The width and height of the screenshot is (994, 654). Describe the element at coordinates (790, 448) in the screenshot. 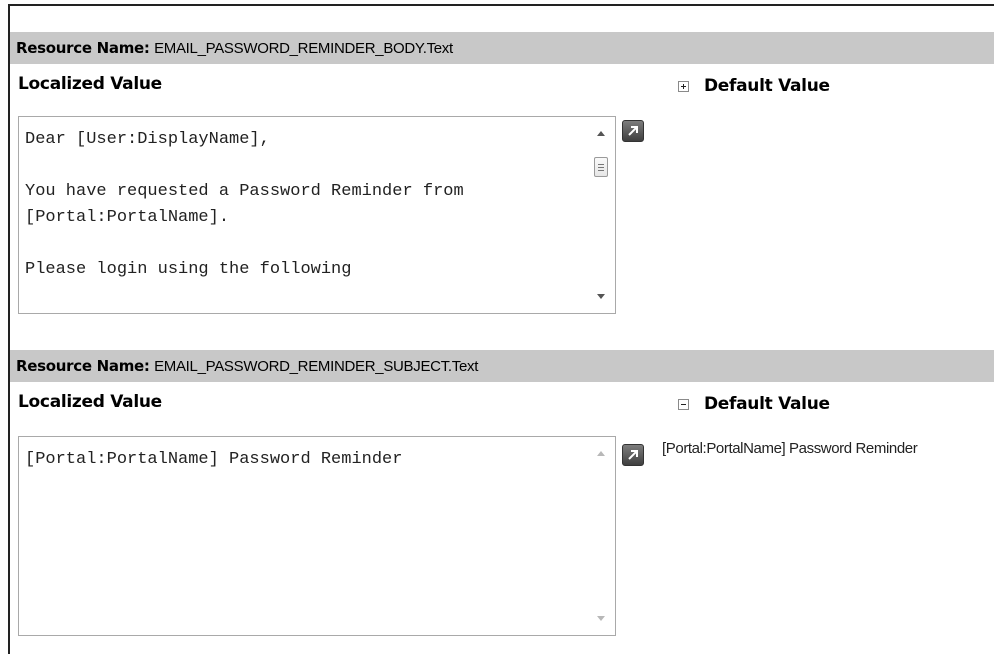

I see `default-value-text: [Portal:PortalName] Password Reminder` at that location.